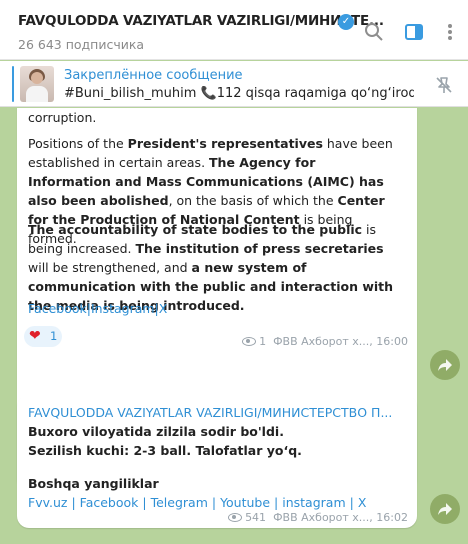 Image resolution: width=468 pixels, height=544 pixels. I want to click on telegram-link: Telegram, so click(179, 502).